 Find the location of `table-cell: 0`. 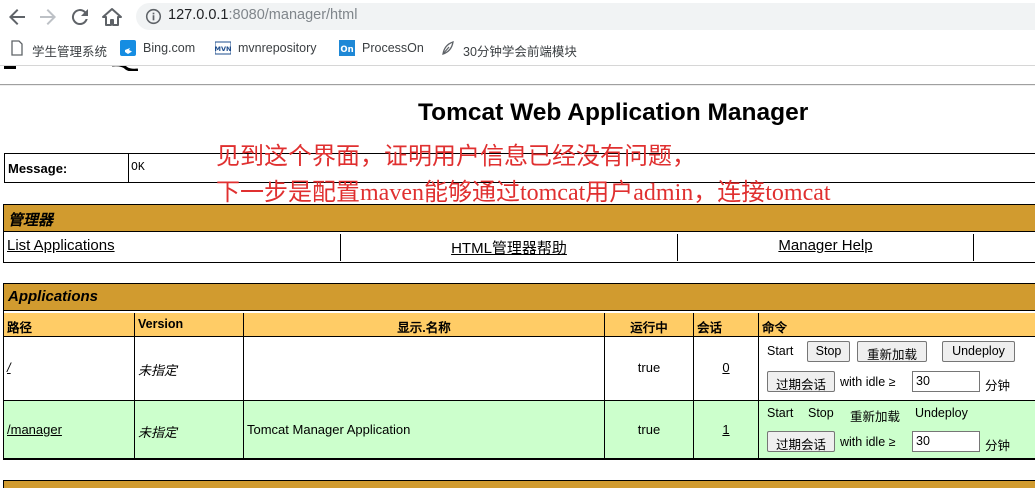

table-cell: 0 is located at coordinates (726, 369).